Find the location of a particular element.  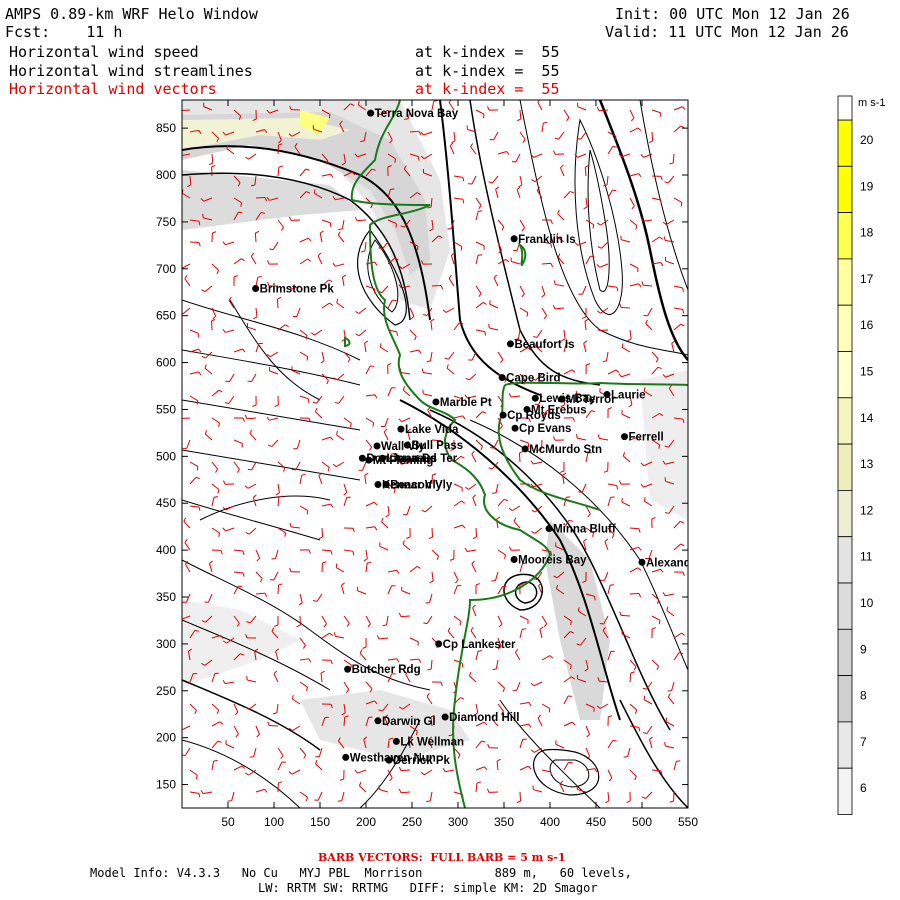

colorbar-legend: m s-1 20 19 18 17 16 15 14 13 12 11 10 9 8 7 6 is located at coordinates (861, 455).